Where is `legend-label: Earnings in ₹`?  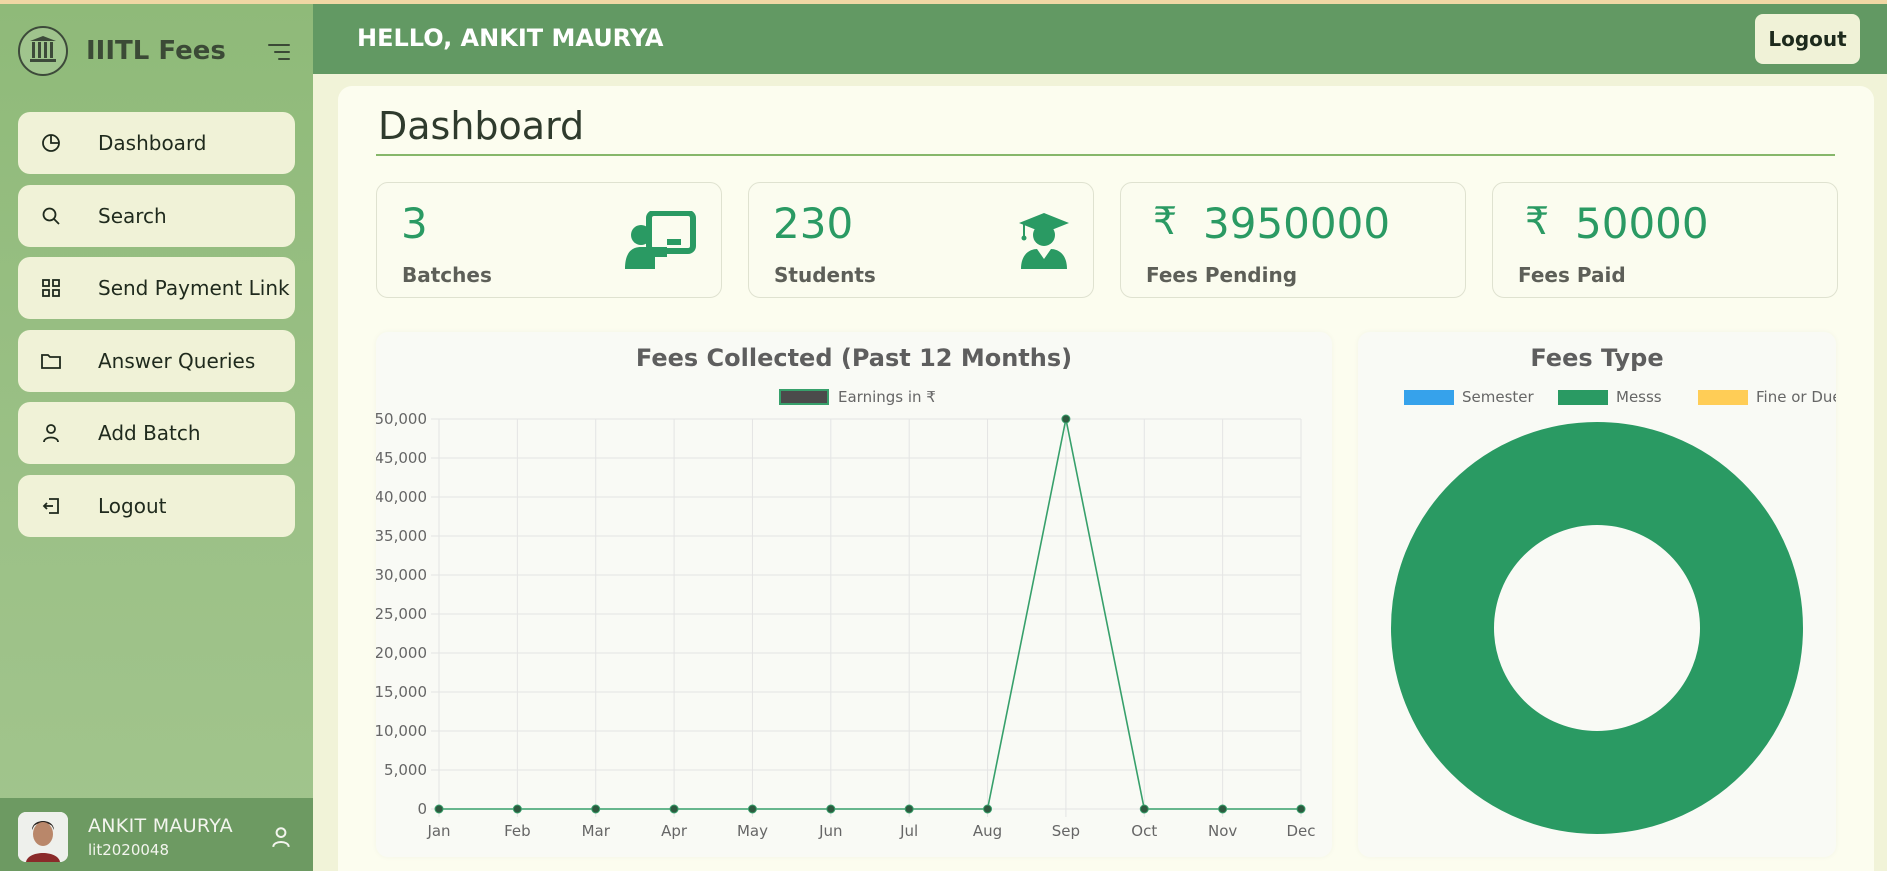
legend-label: Earnings in ₹ is located at coordinates (887, 397).